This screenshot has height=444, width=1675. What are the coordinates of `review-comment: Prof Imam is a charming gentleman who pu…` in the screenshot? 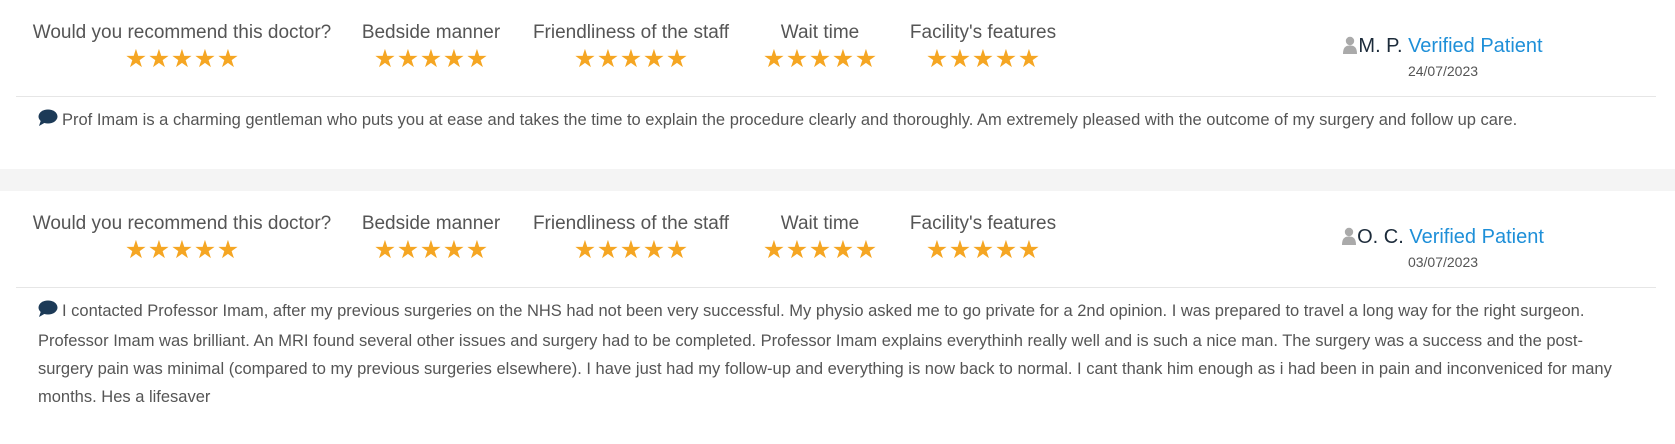 It's located at (836, 121).